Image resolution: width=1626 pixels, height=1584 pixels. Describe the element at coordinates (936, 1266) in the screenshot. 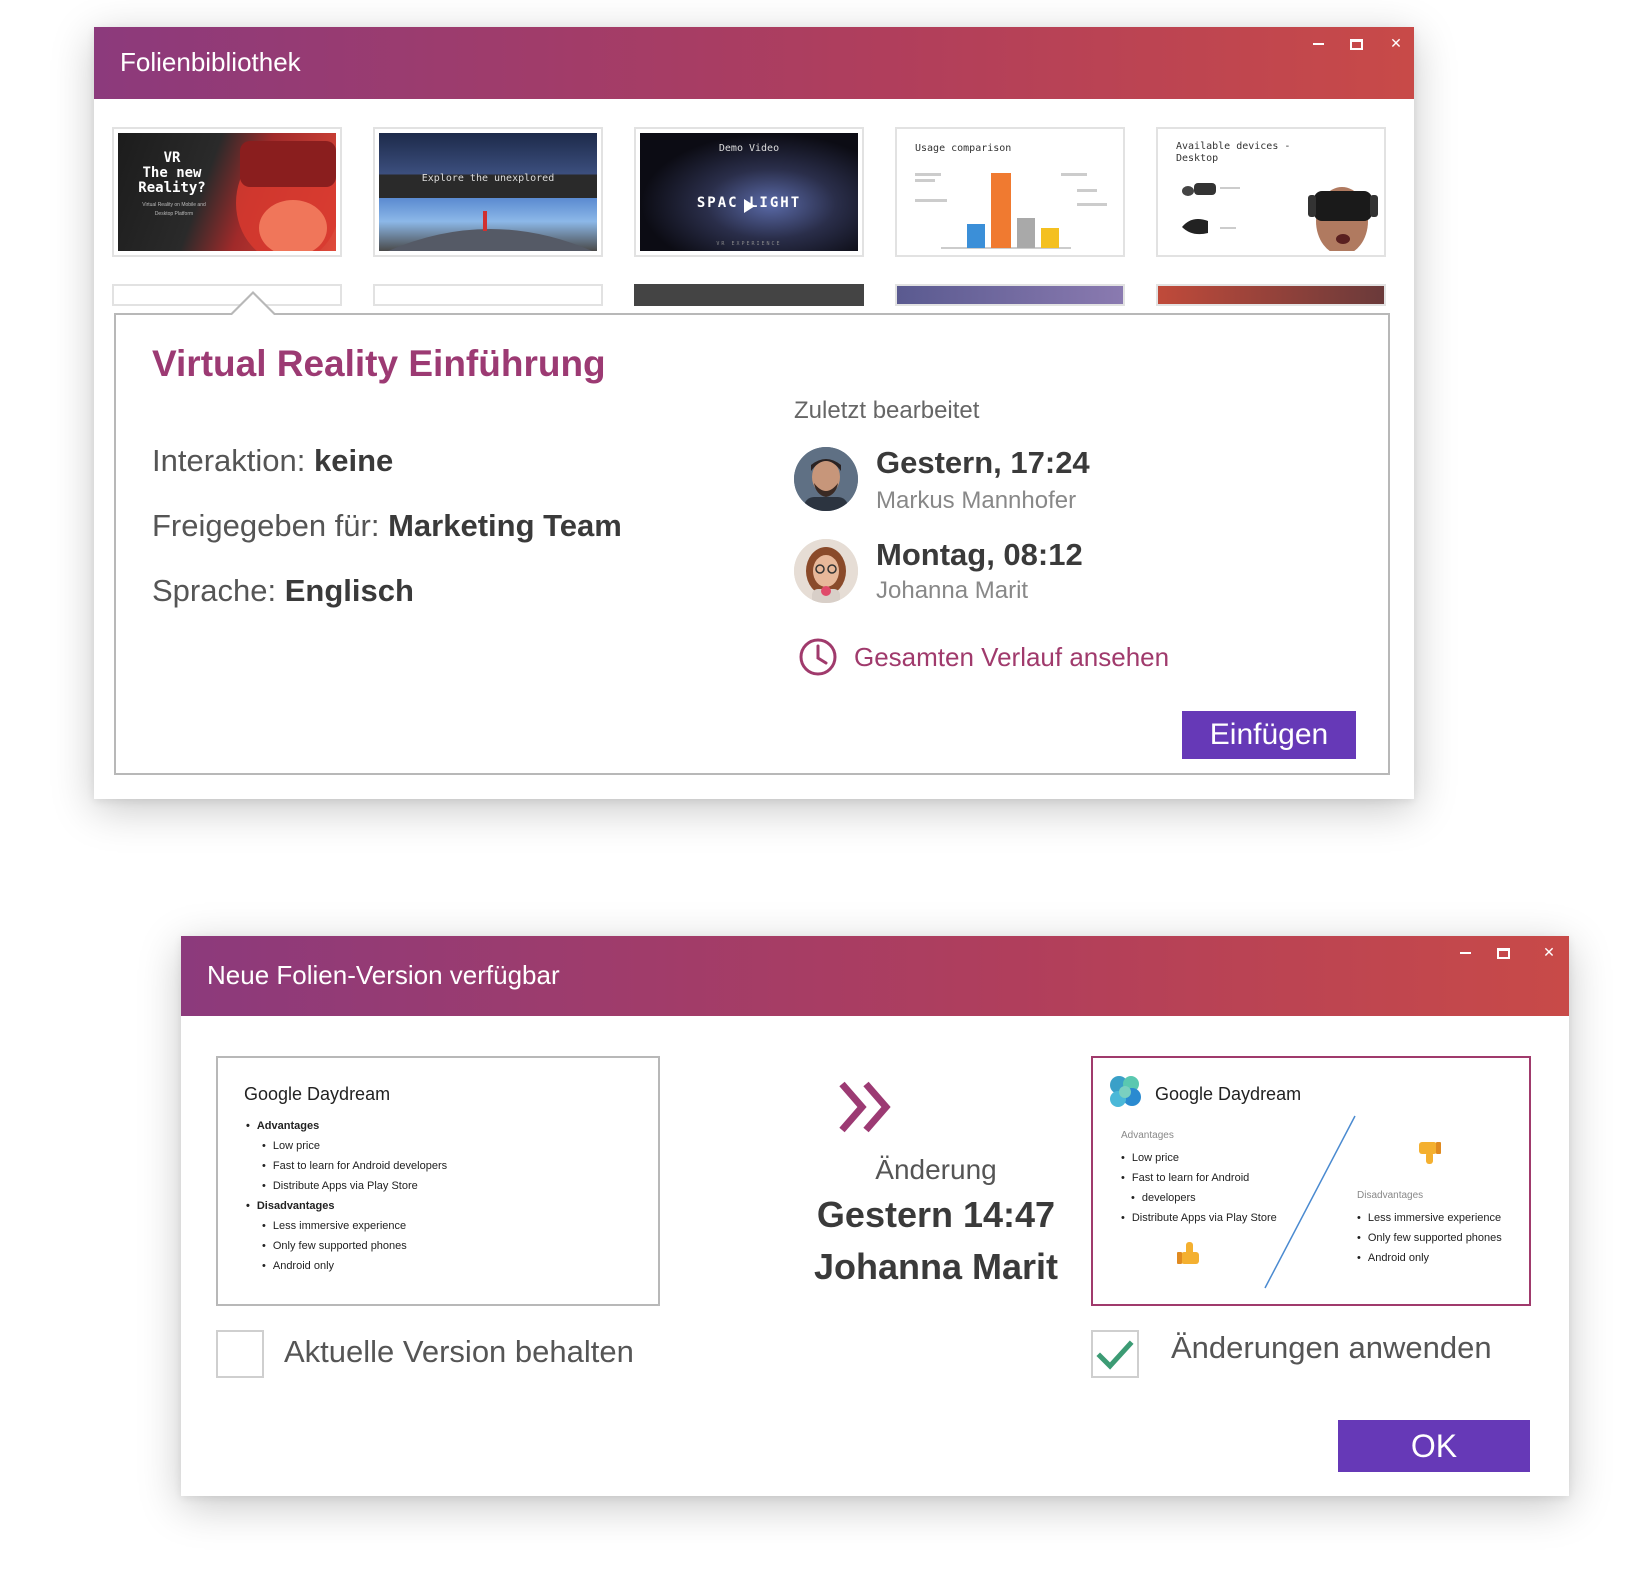

I see `change-user: Johanna Marit` at that location.